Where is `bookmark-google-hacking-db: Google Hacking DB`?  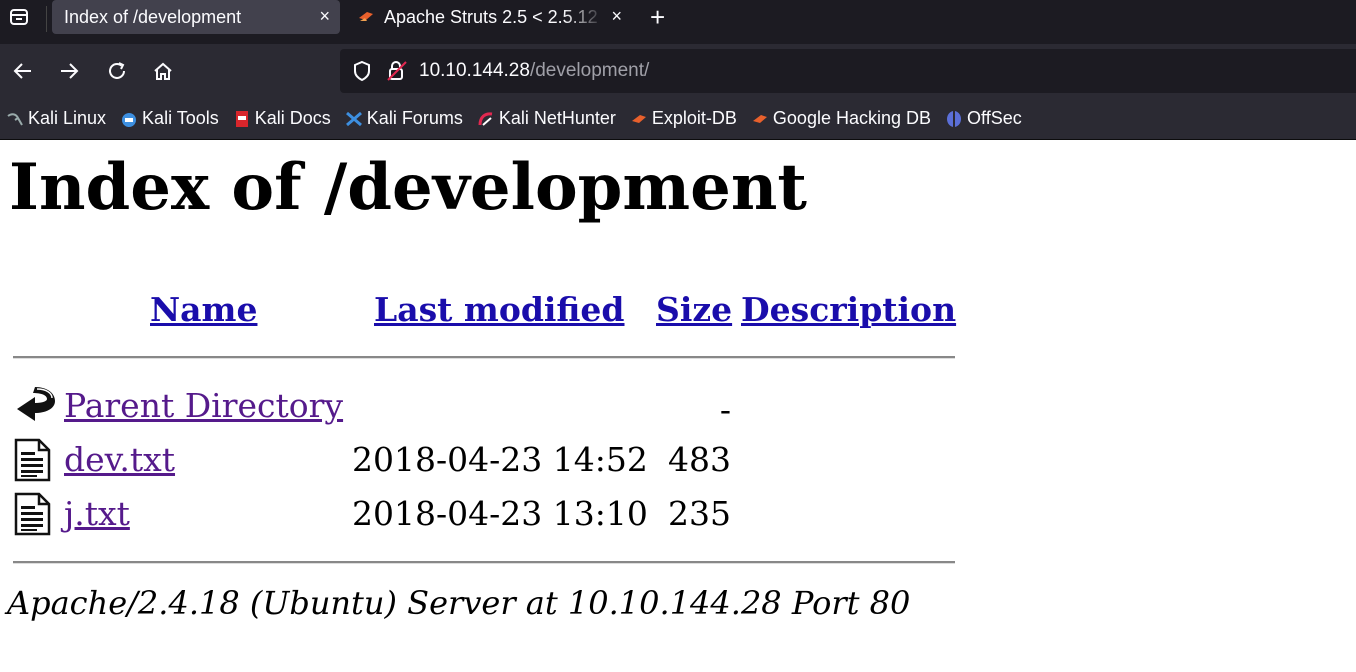
bookmark-google-hacking-db: Google Hacking DB is located at coordinates (841, 118).